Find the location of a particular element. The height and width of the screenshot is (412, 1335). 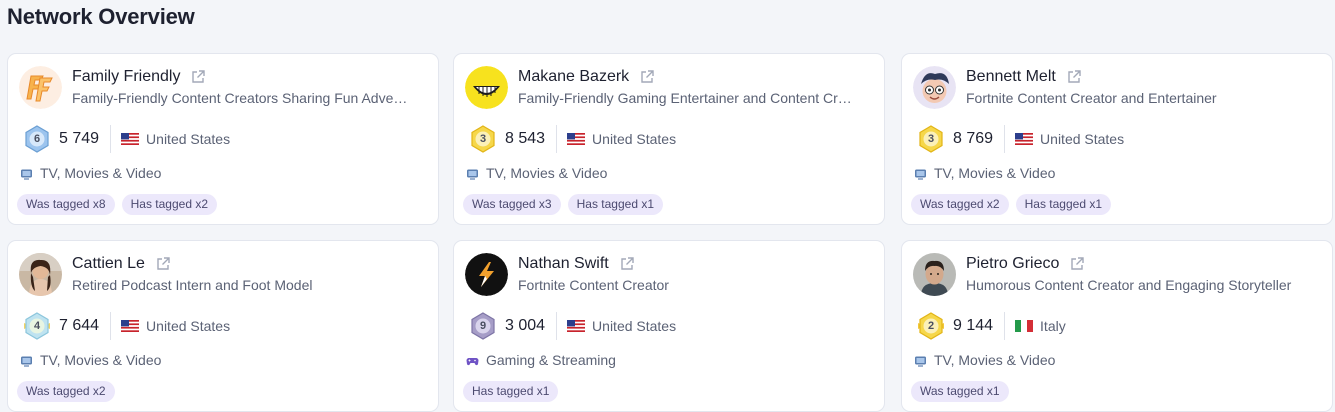

creator-name: Nathan Swift is located at coordinates (563, 264).